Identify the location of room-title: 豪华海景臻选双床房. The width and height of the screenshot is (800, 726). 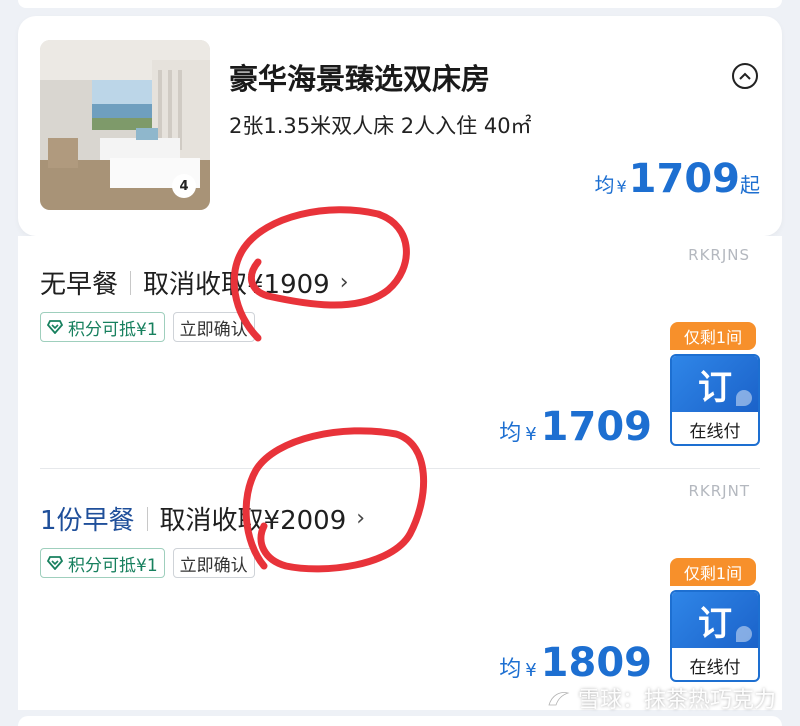
(360, 79).